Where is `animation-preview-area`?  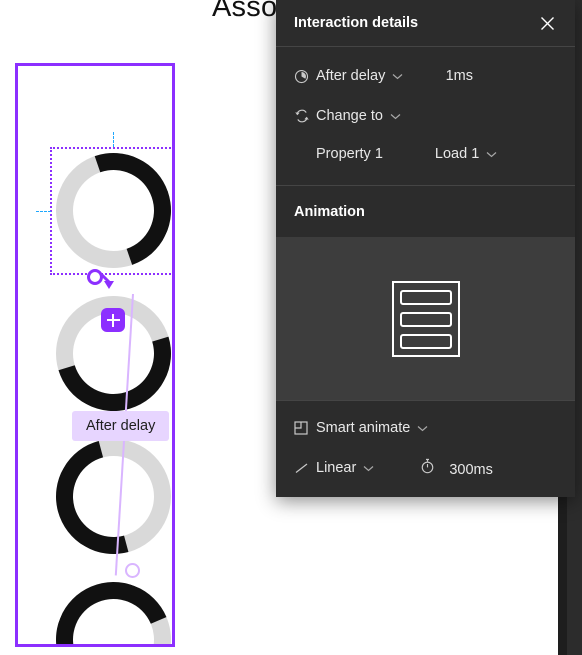 animation-preview-area is located at coordinates (425, 318).